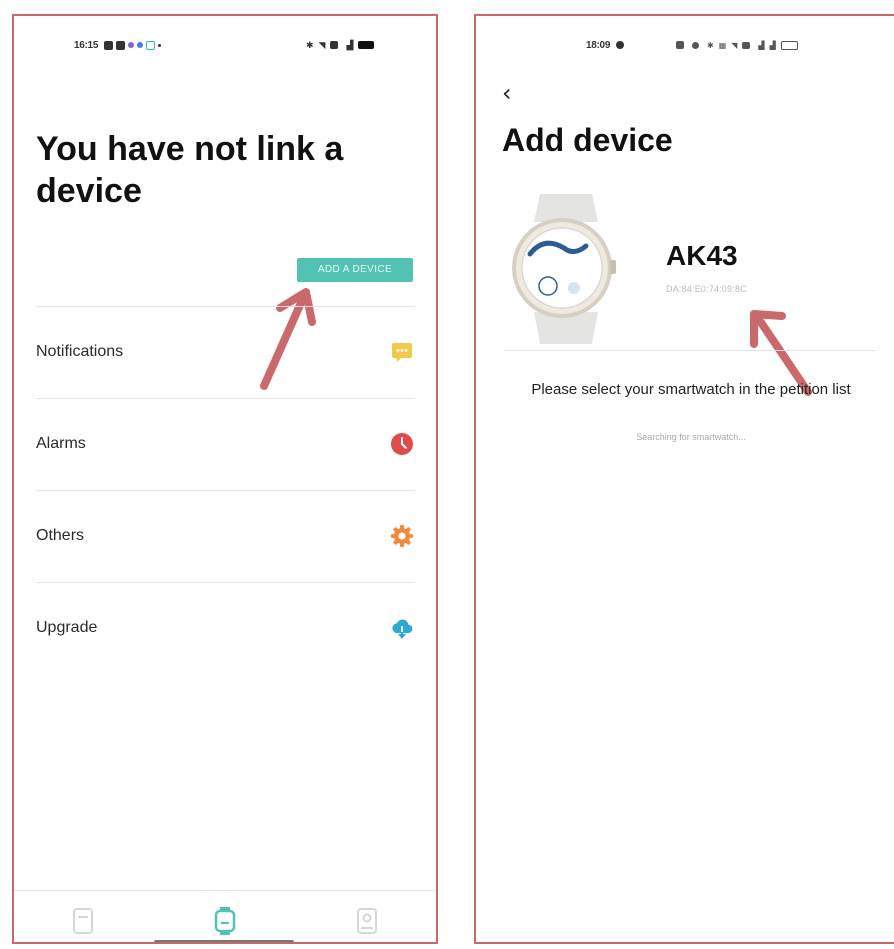 The height and width of the screenshot is (949, 894). I want to click on menu-item-notifications: Notifications, so click(225, 352).